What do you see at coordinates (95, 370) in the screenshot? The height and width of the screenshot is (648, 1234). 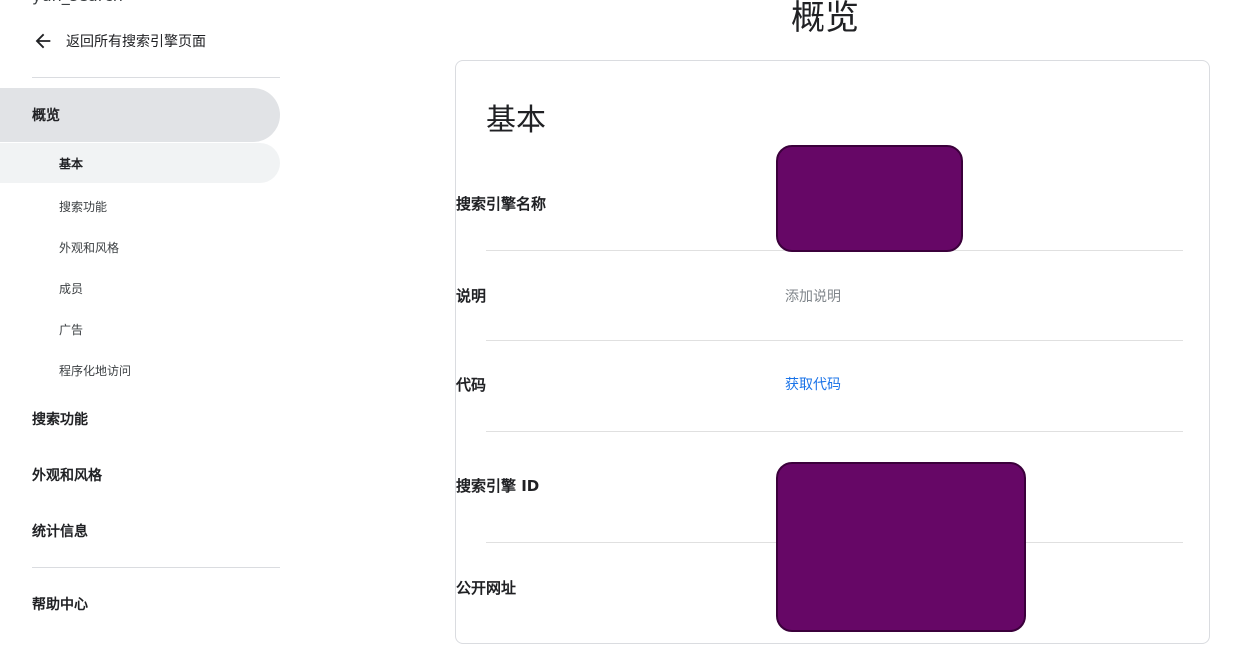 I see `nav-subitem-label: 程序化地访问` at bounding box center [95, 370].